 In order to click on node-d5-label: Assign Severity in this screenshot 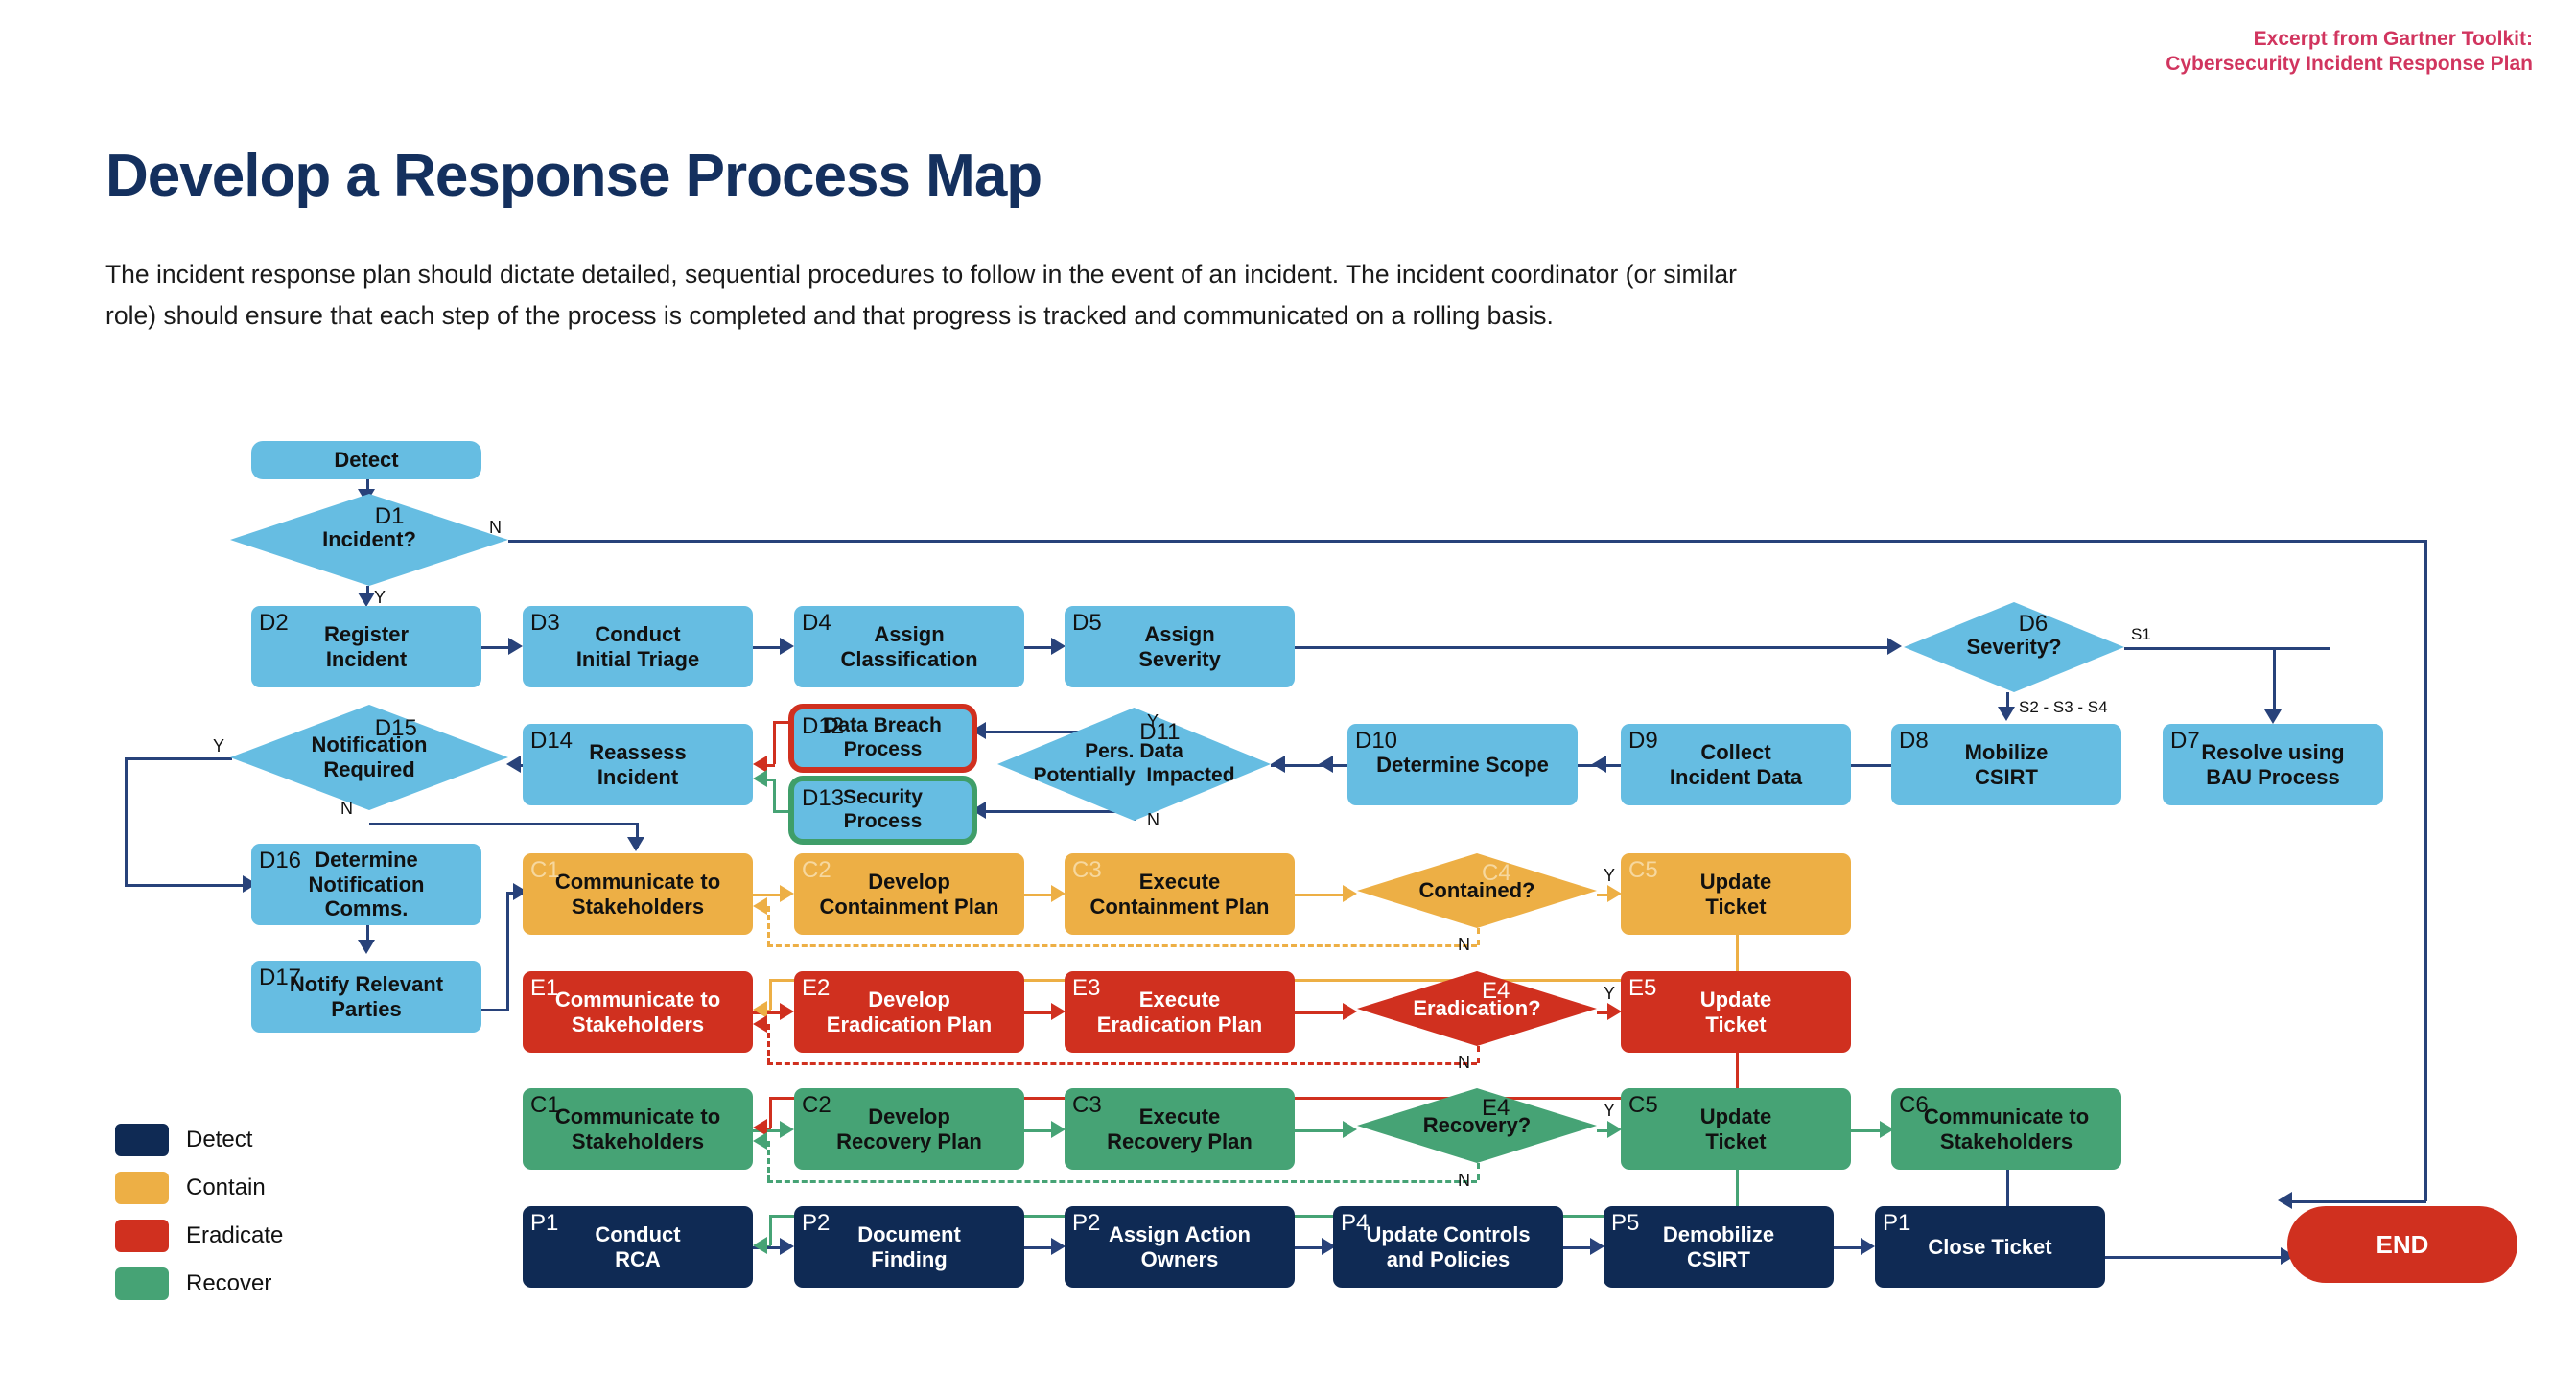, I will do `click(1179, 646)`.